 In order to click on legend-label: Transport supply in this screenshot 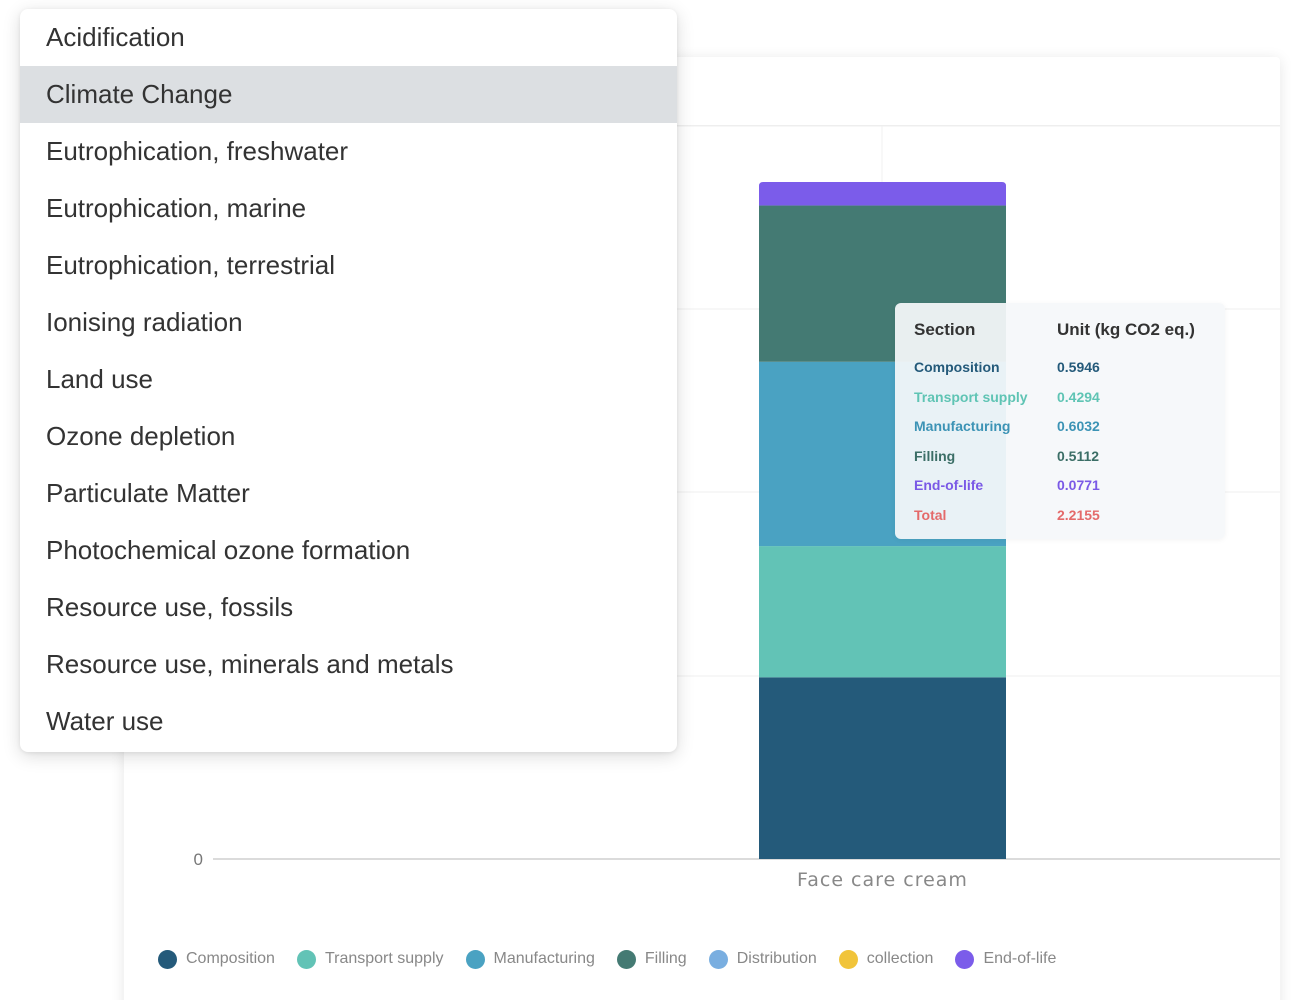, I will do `click(384, 958)`.